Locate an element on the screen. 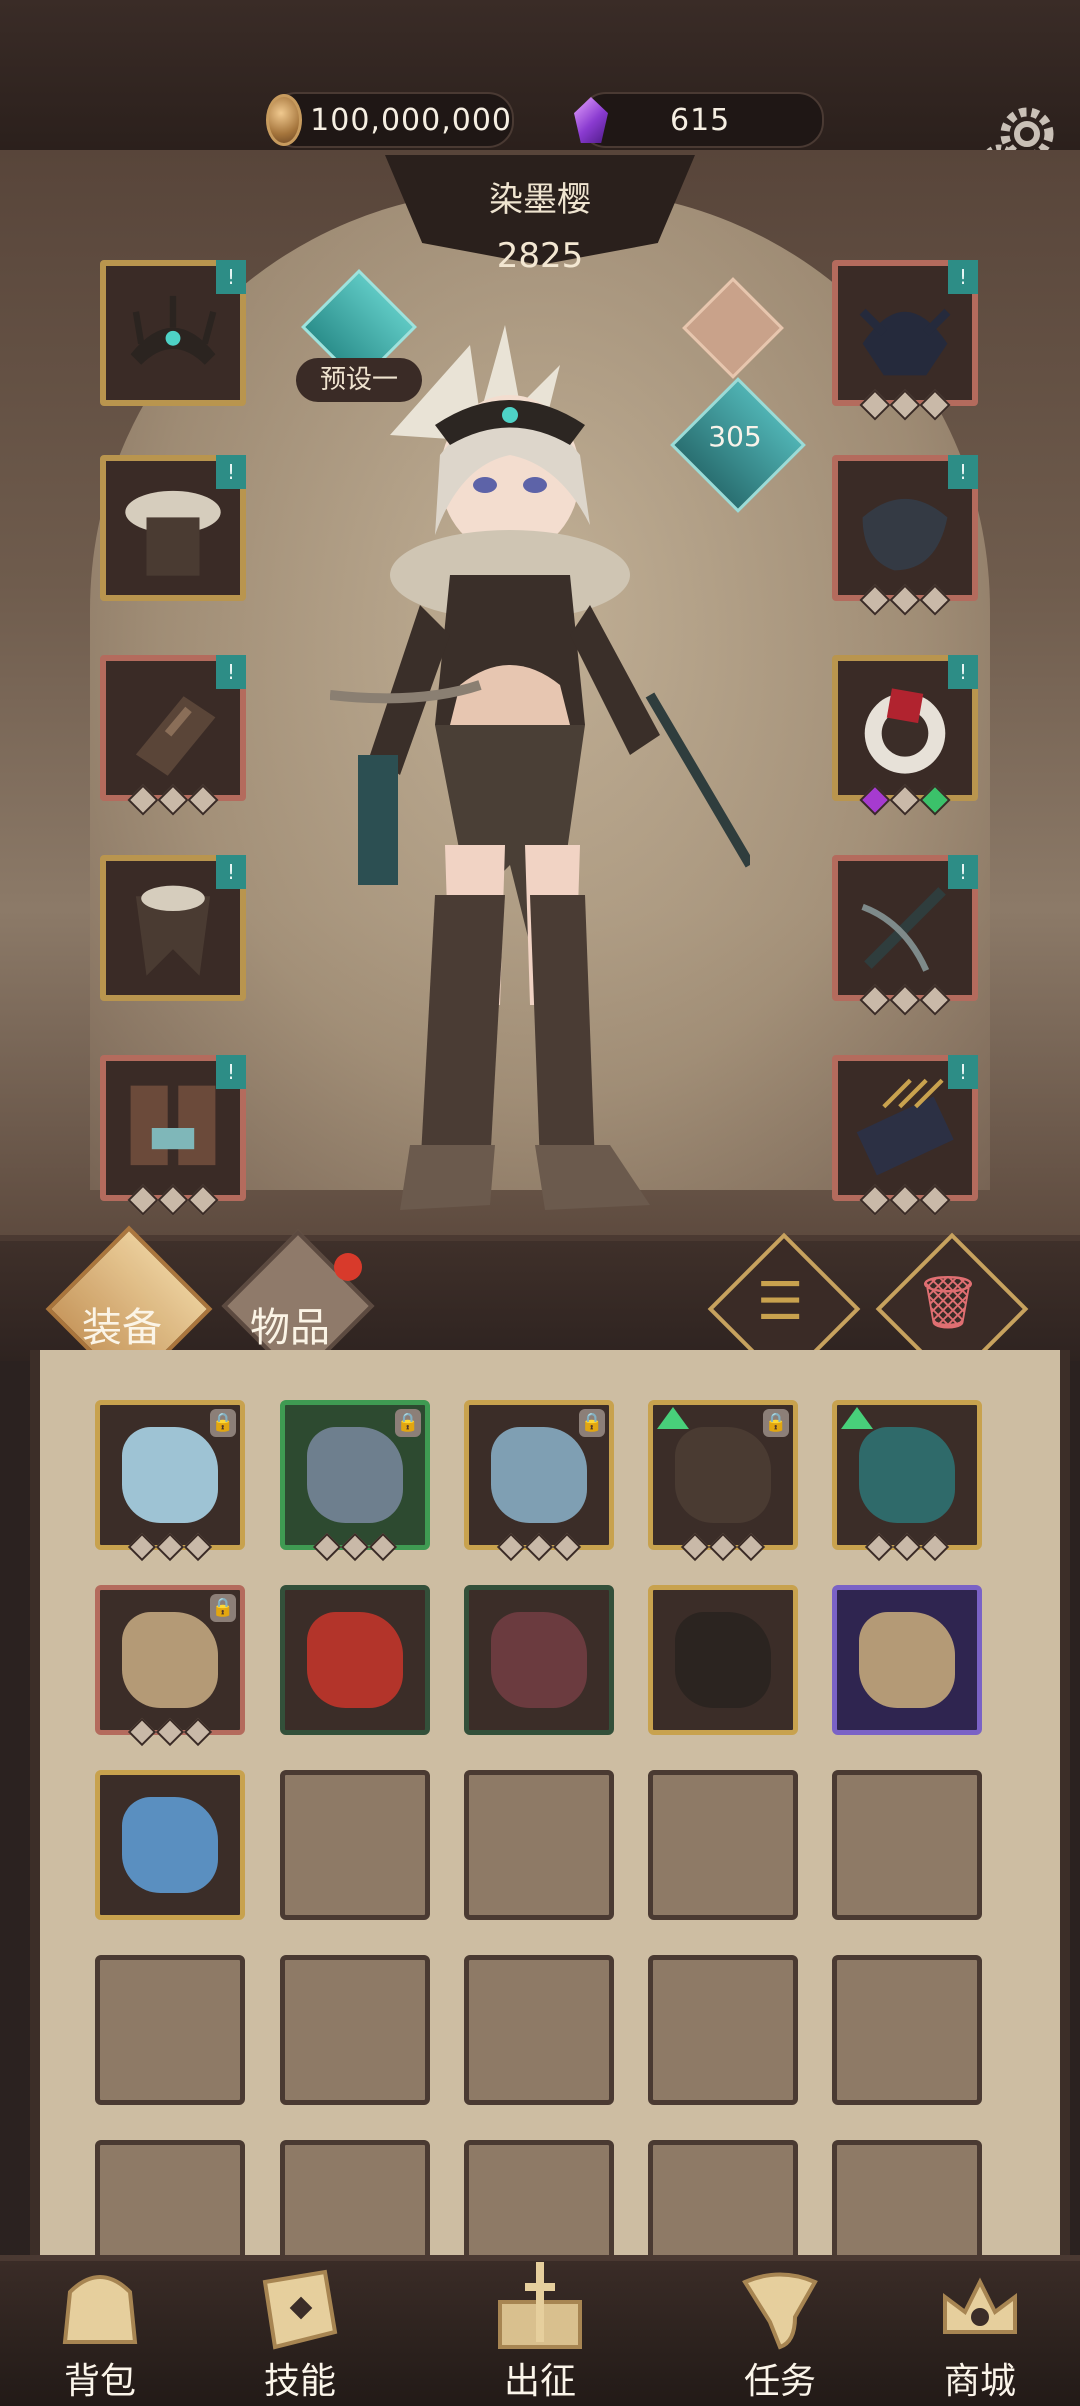 This screenshot has width=1080, height=2406. nav-skills: 技能 is located at coordinates (300, 2332).